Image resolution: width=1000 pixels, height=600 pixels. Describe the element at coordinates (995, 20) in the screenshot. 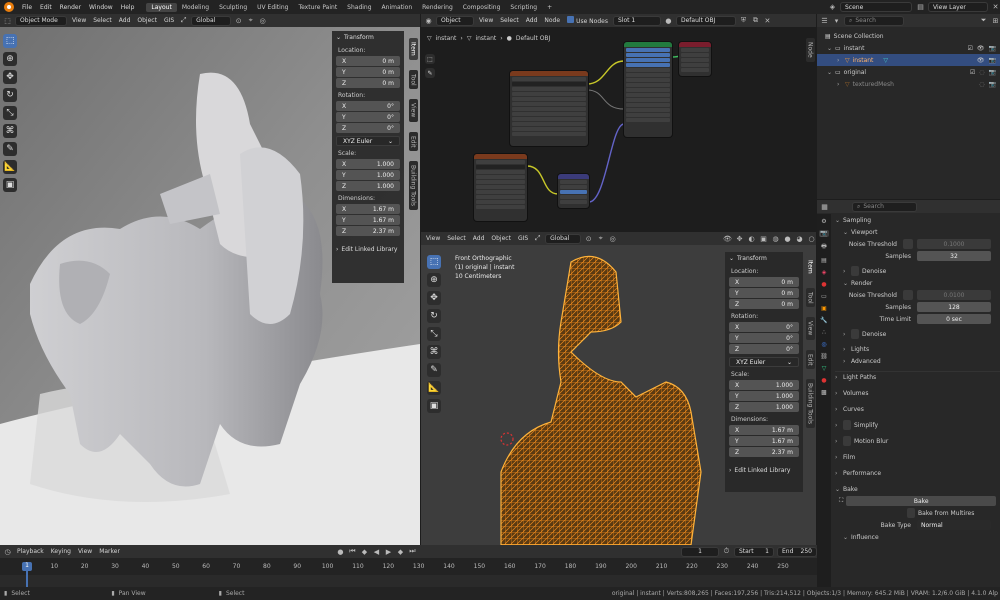

I see `new-collection-icon: ⊞` at that location.